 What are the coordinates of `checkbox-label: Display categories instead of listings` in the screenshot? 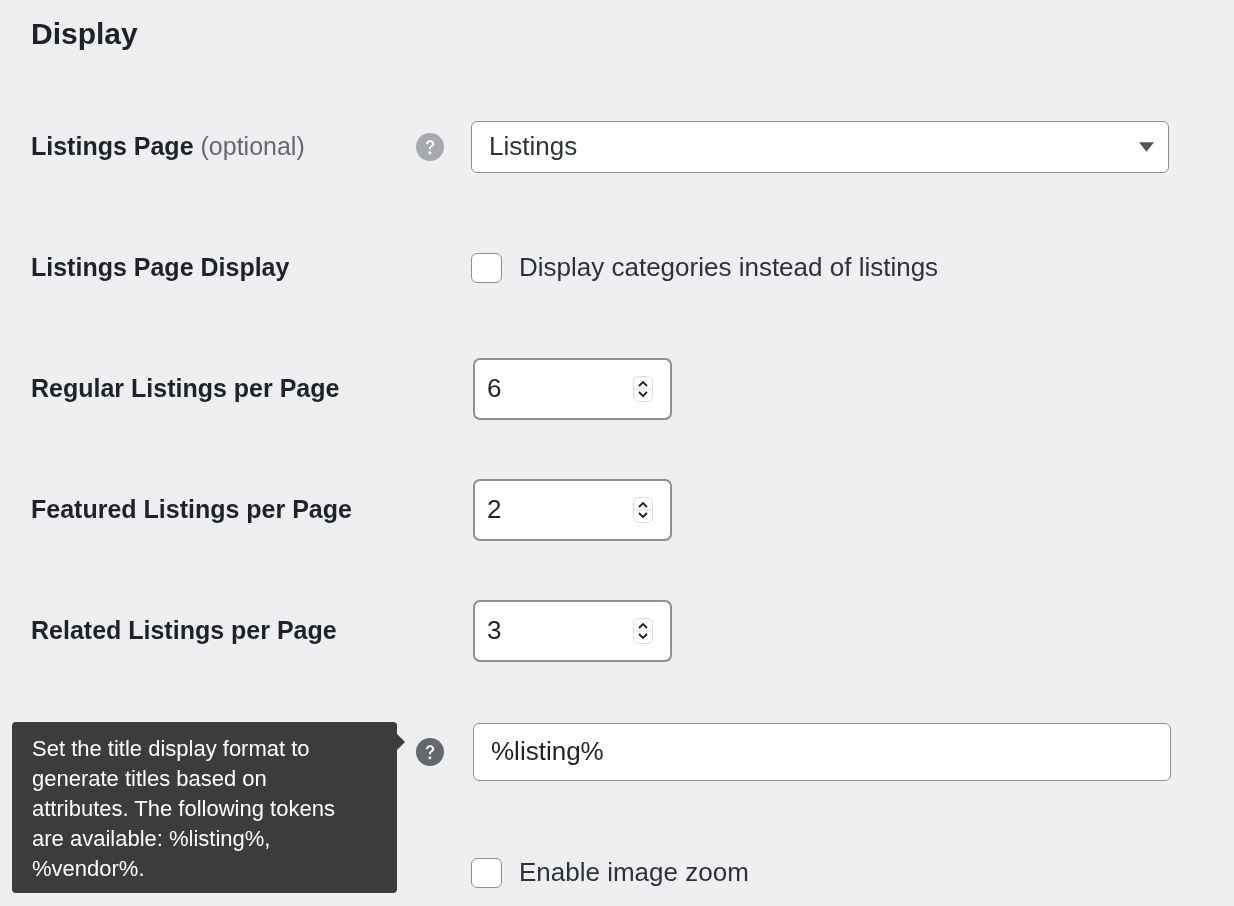 It's located at (729, 267).